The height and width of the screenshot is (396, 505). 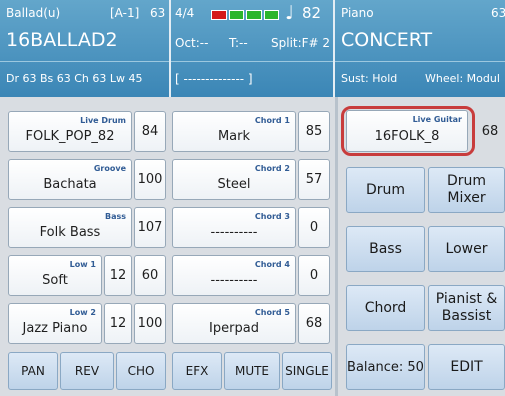 What do you see at coordinates (466, 190) in the screenshot?
I see `drum-mixer-button: Drum Mixer` at bounding box center [466, 190].